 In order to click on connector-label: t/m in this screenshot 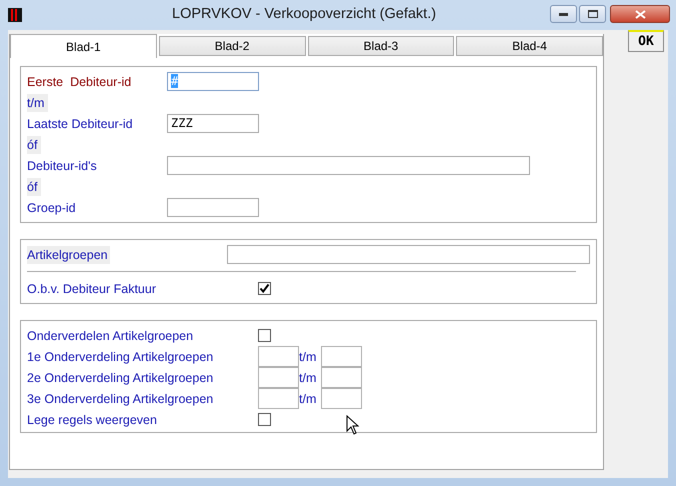, I will do `click(37, 103)`.